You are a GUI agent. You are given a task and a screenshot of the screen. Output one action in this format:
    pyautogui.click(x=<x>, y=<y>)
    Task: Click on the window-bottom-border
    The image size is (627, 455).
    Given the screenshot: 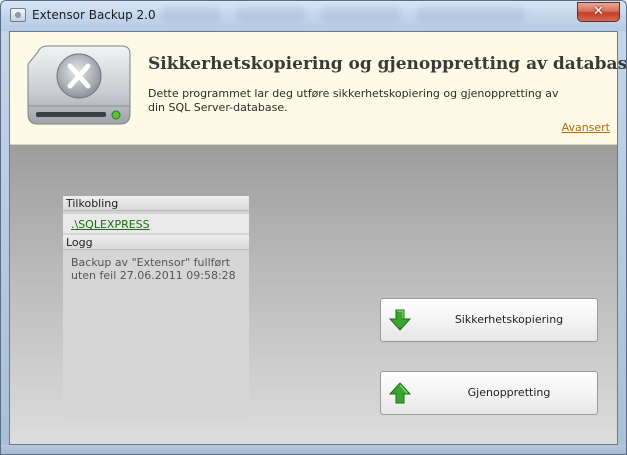 What is the action you would take?
    pyautogui.click(x=313, y=449)
    